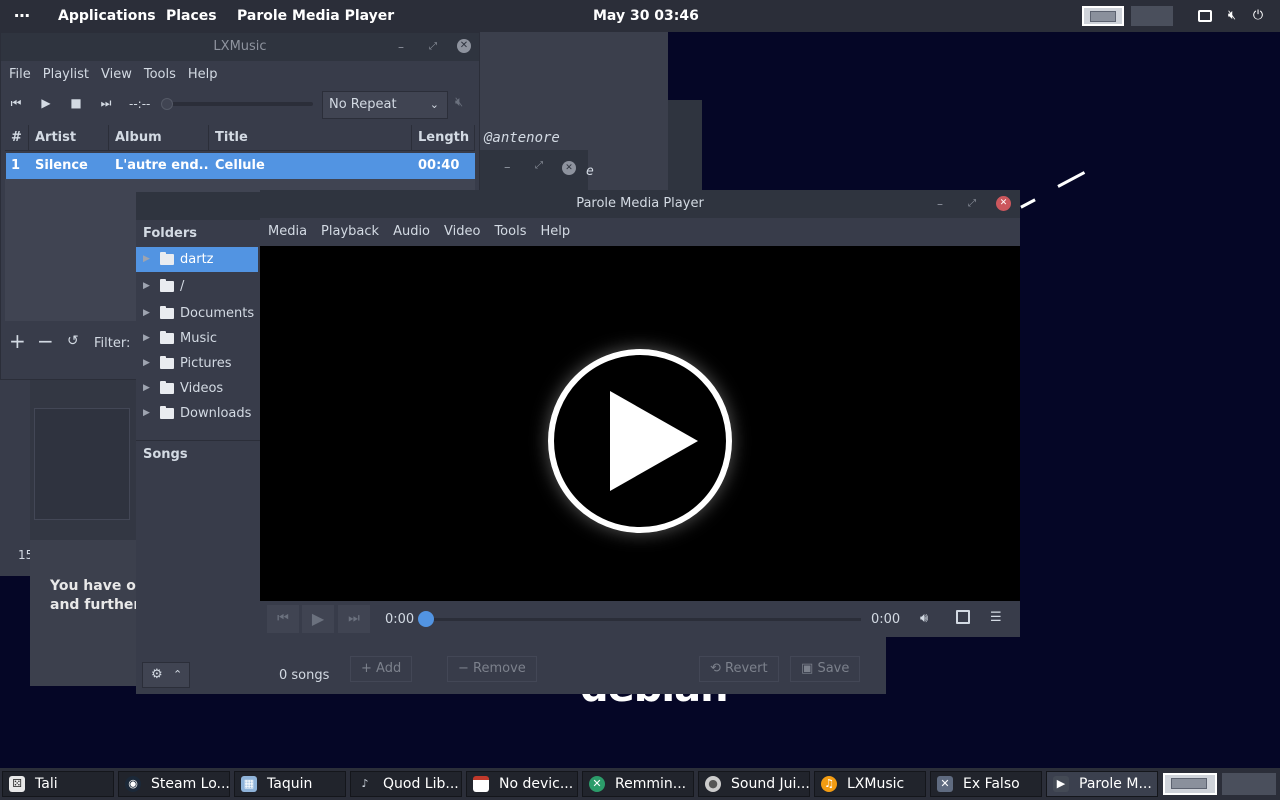 This screenshot has width=1280, height=800. What do you see at coordinates (870, 784) in the screenshot?
I see `task-lxmusic: ♫ LXMusic` at bounding box center [870, 784].